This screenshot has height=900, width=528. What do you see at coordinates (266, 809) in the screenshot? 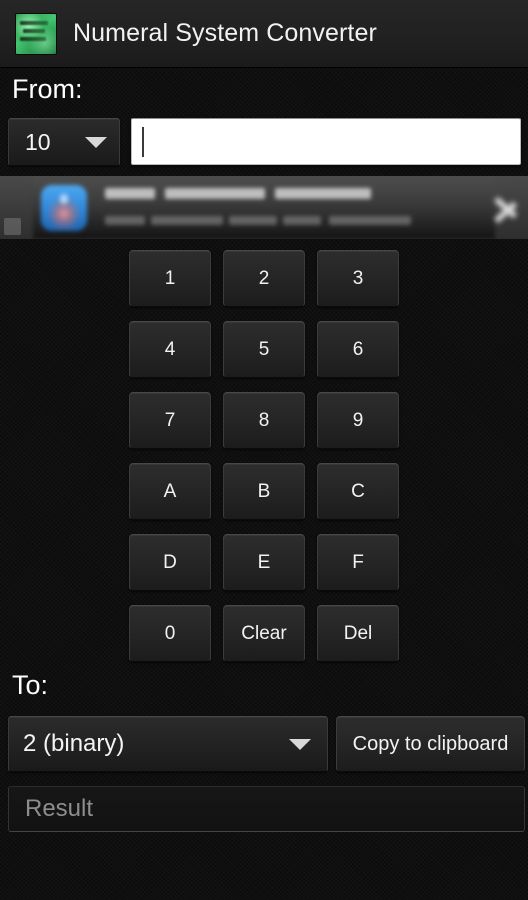
I see `result-field: Result` at bounding box center [266, 809].